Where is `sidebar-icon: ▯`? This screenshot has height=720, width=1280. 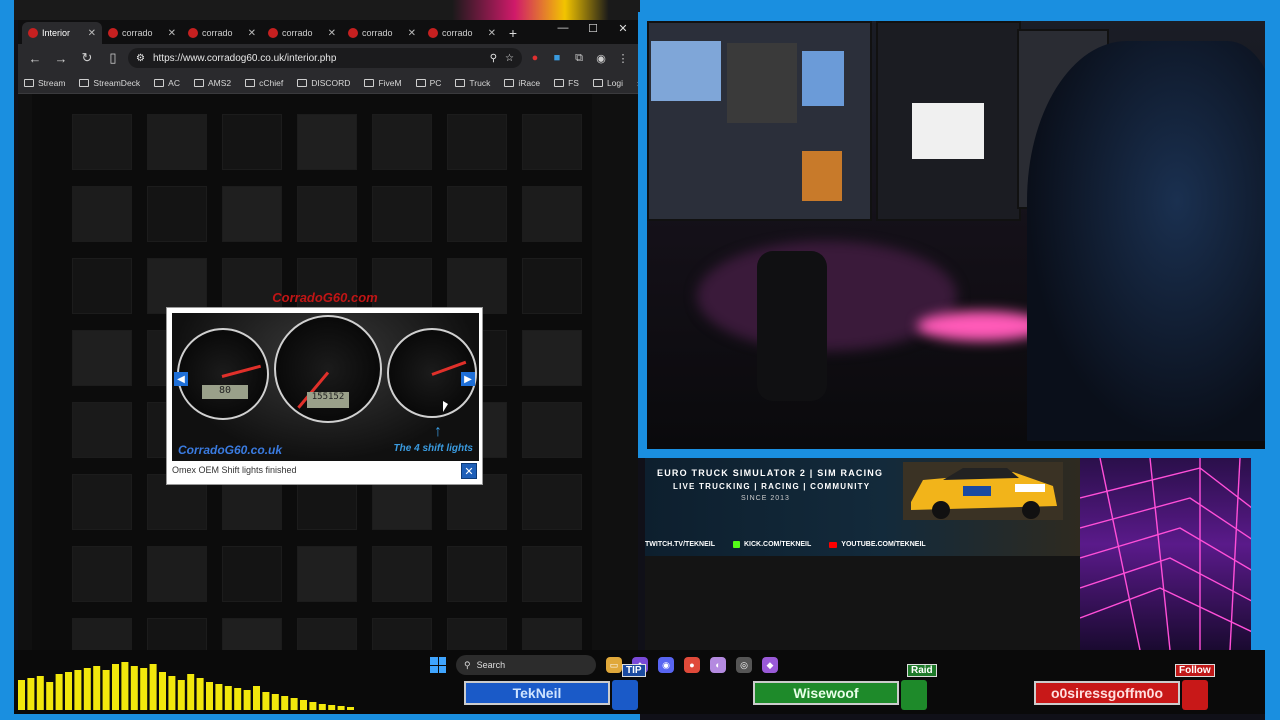 sidebar-icon: ▯ is located at coordinates (113, 58).